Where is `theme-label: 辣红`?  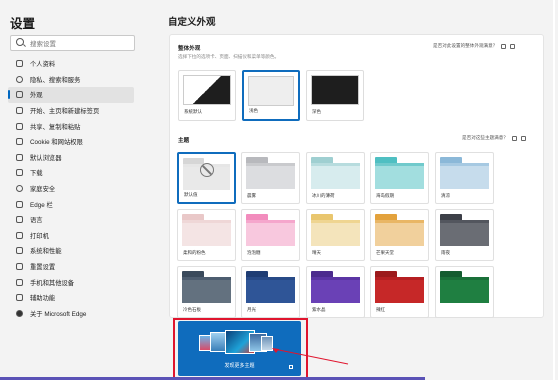
theme-label: 辣红 is located at coordinates (380, 309).